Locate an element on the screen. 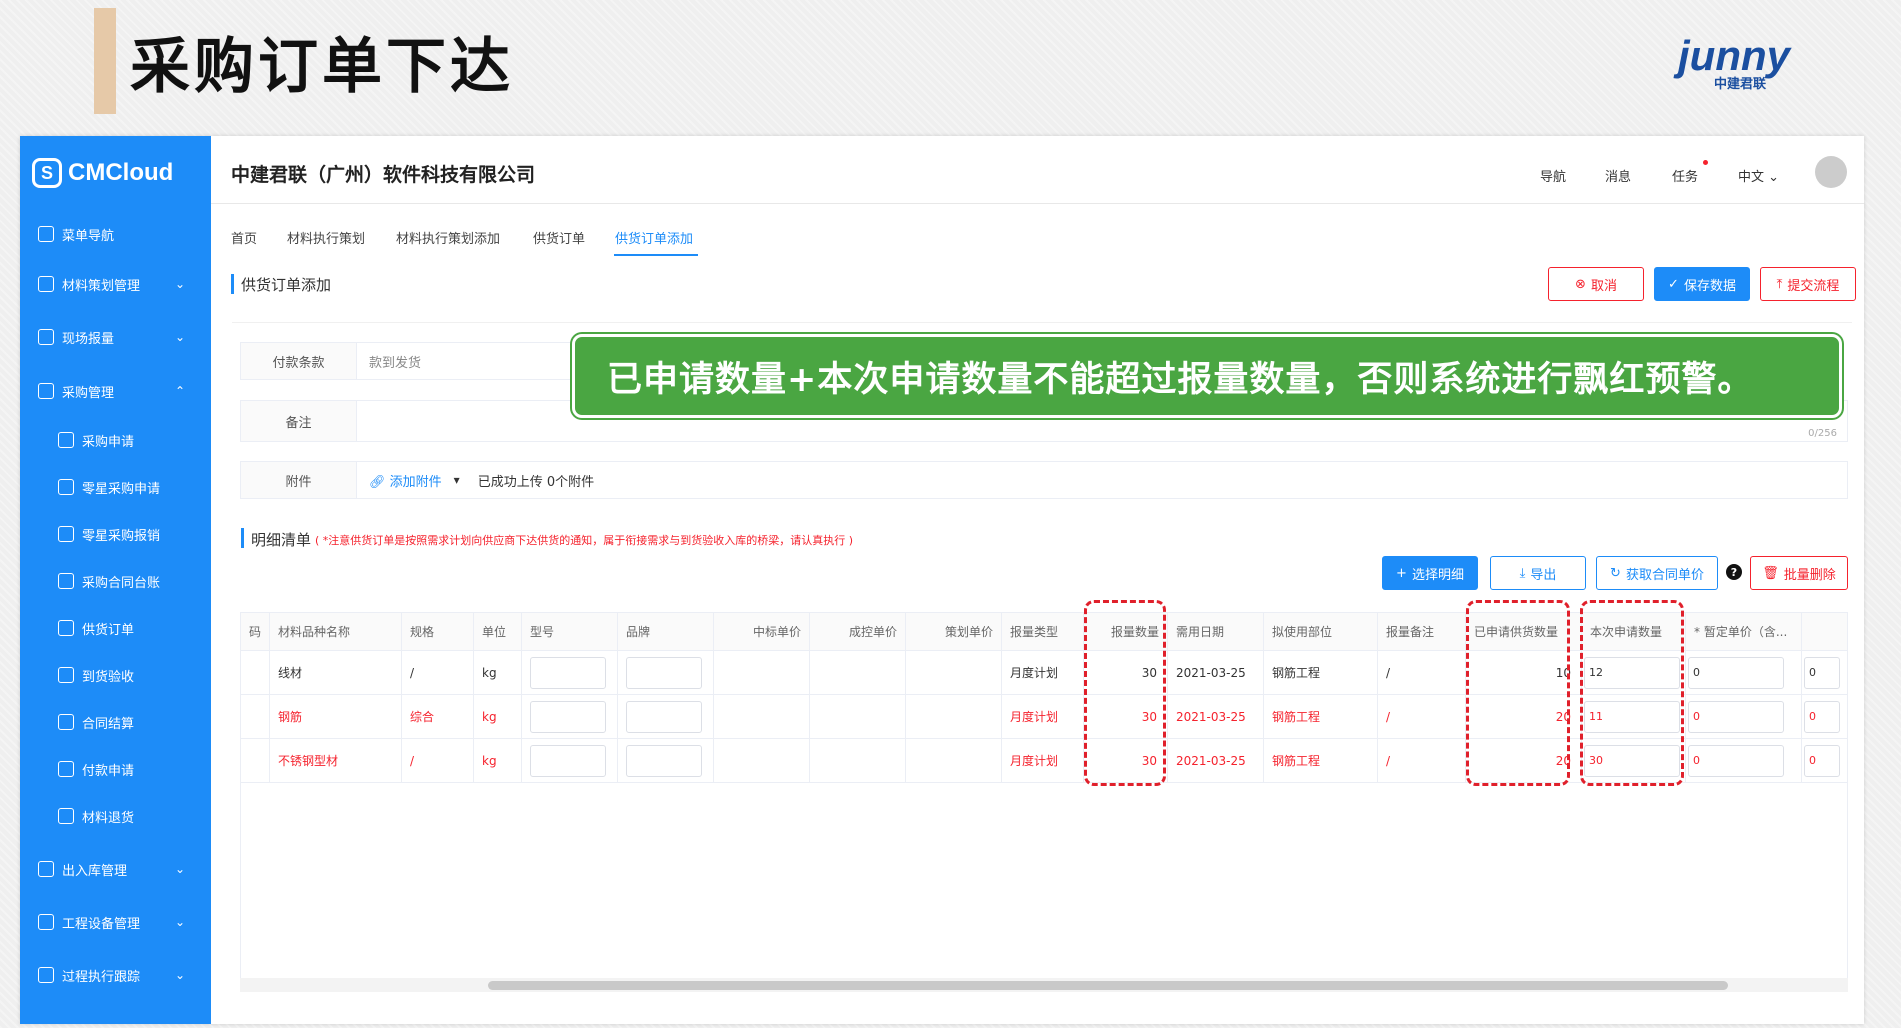 This screenshot has width=1901, height=1028. sidebar-item: 供货订单 is located at coordinates (115, 628).